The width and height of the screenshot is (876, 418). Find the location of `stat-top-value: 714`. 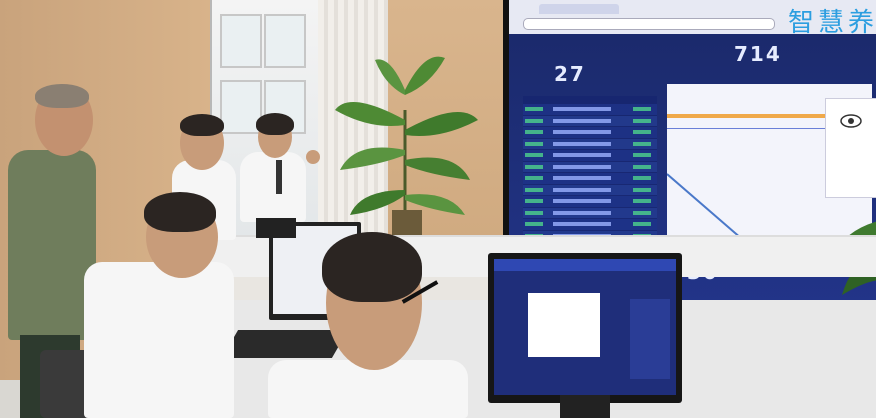

stat-top-value: 714 is located at coordinates (758, 54).